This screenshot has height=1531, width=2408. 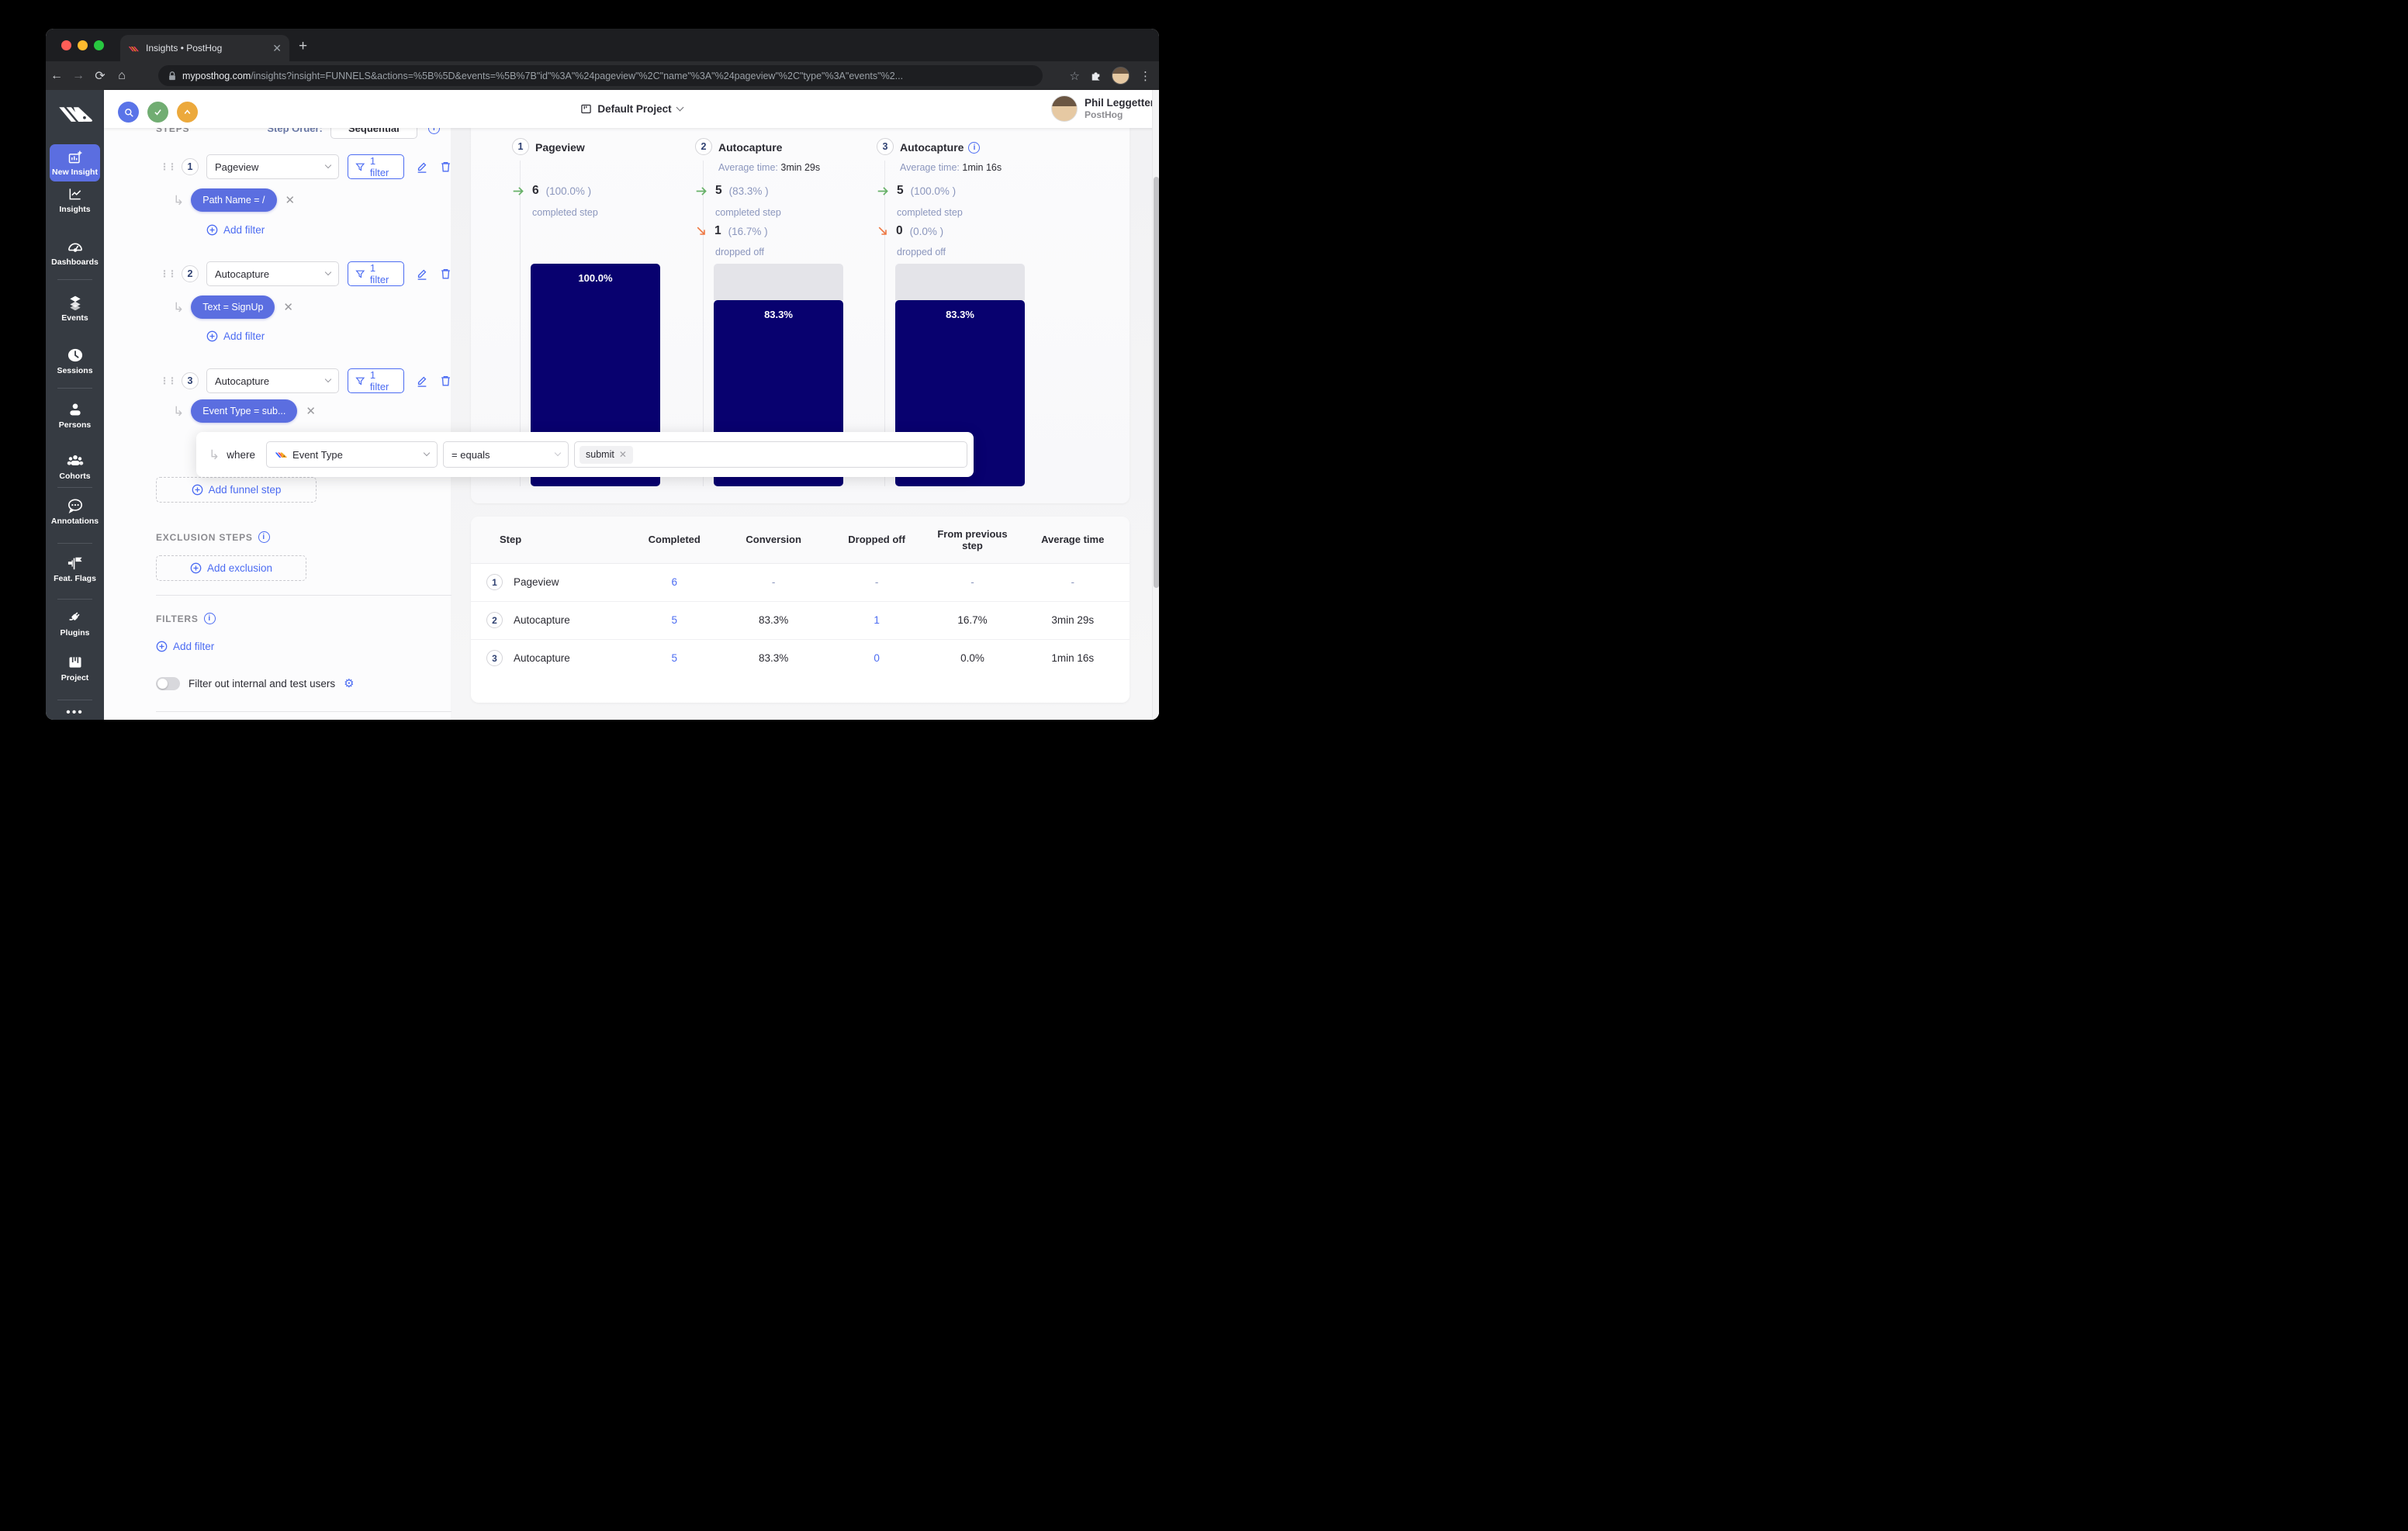 What do you see at coordinates (877, 620) in the screenshot?
I see `dropped-off-link: 1` at bounding box center [877, 620].